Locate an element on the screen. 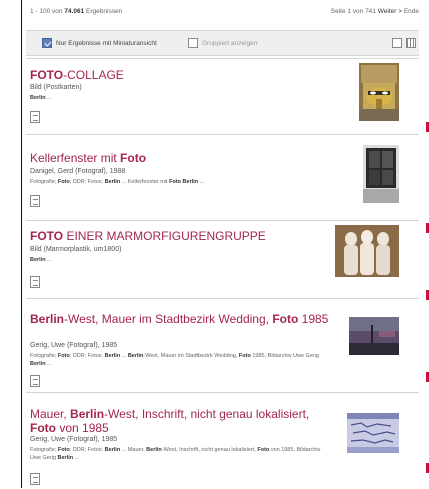  marble-figures-image is located at coordinates (367, 251).